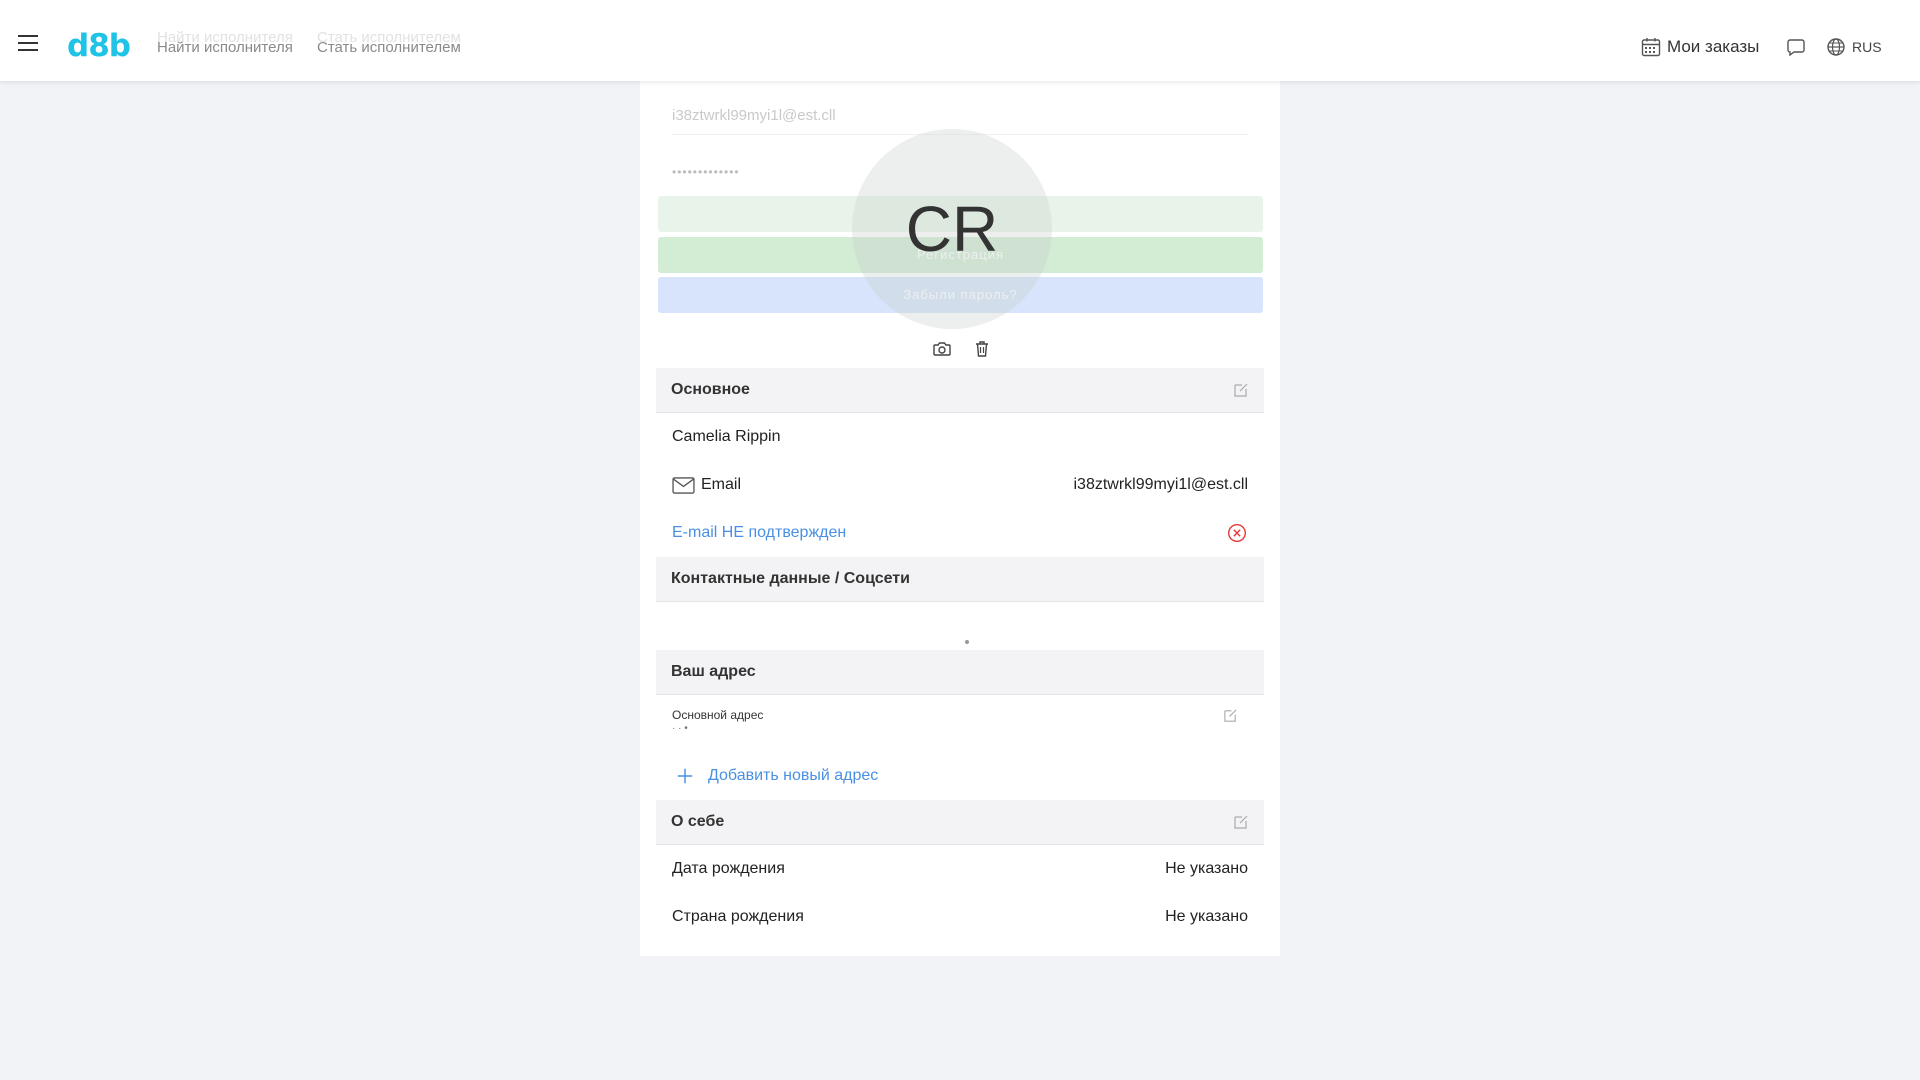 This screenshot has height=1080, width=1920. I want to click on mail-icon, so click(683, 485).